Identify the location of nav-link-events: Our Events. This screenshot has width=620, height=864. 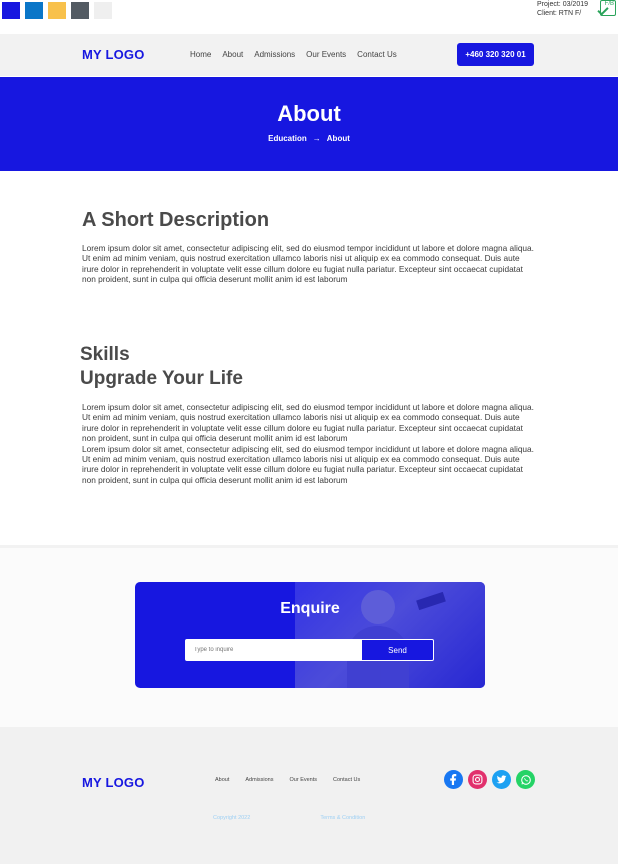
(326, 54).